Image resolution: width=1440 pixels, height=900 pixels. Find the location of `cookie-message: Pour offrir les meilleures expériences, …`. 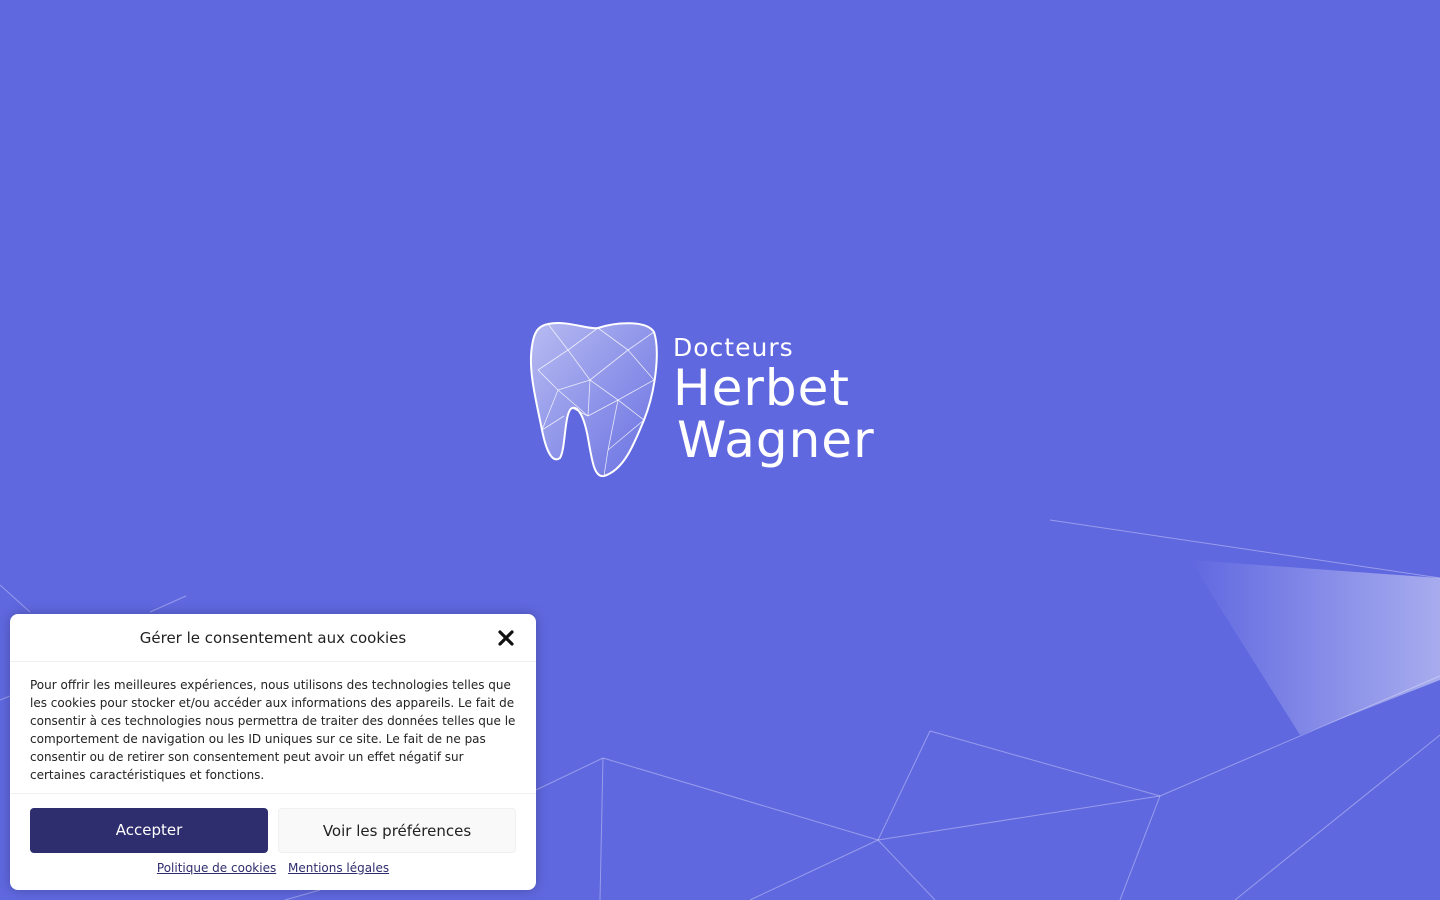

cookie-message: Pour offrir les meilleures expériences, … is located at coordinates (273, 728).